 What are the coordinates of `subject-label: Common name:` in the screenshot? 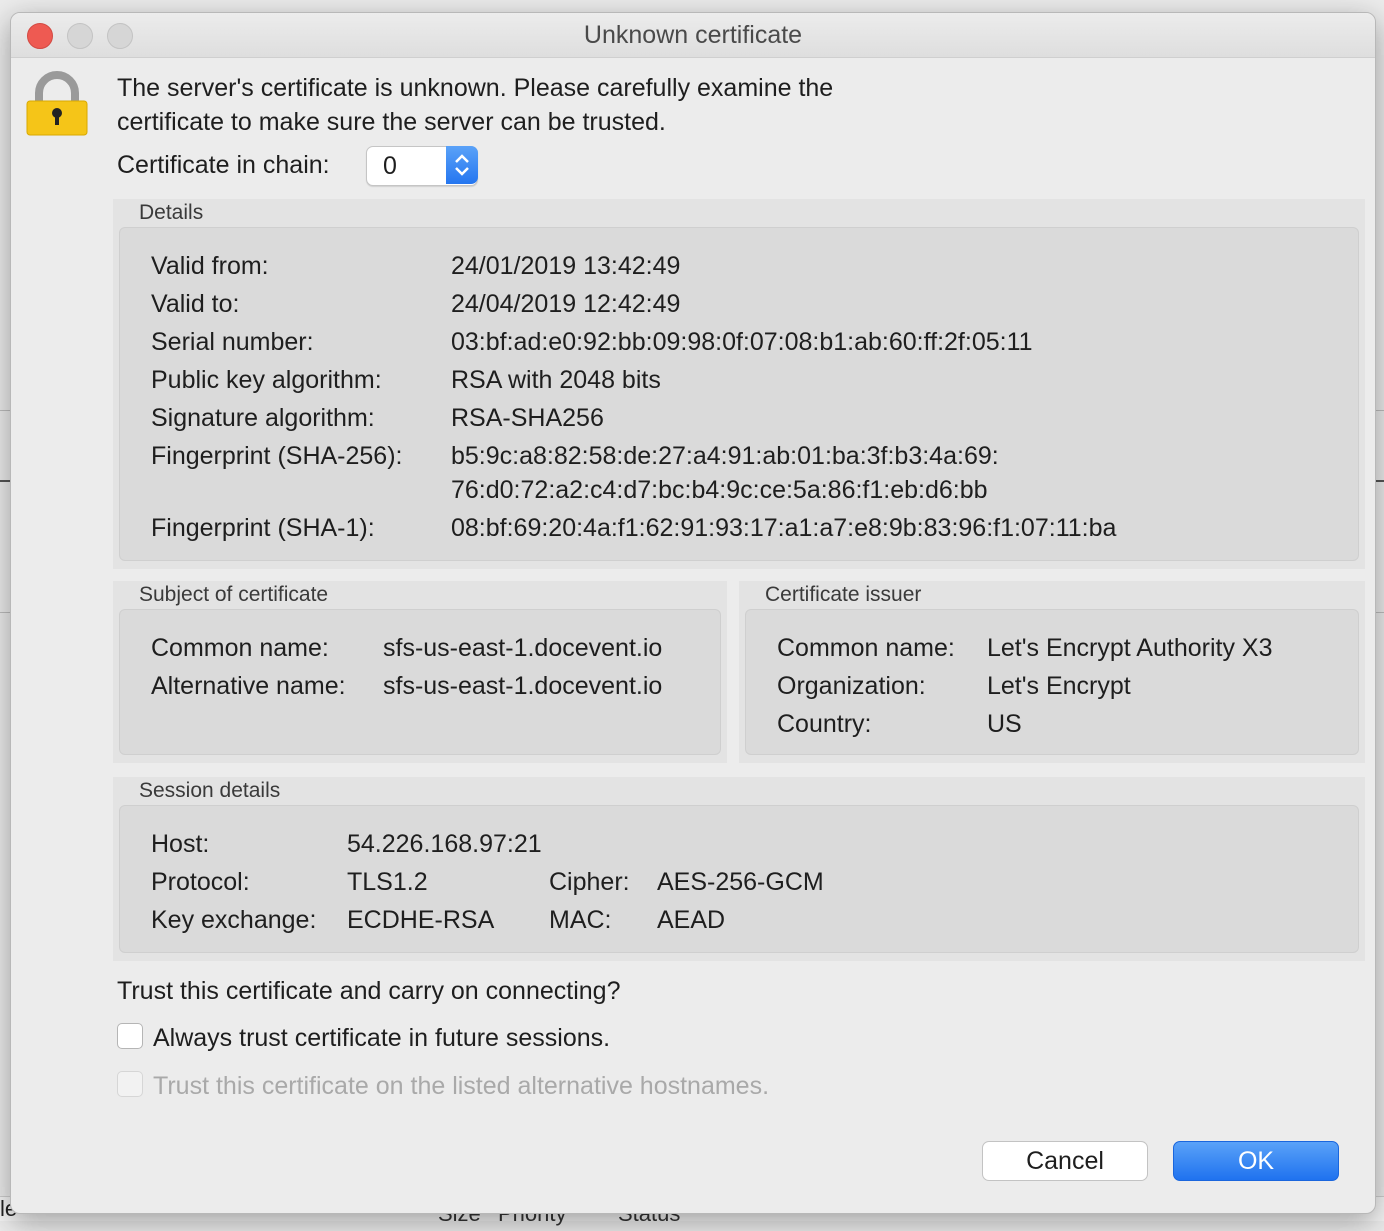 It's located at (240, 648).